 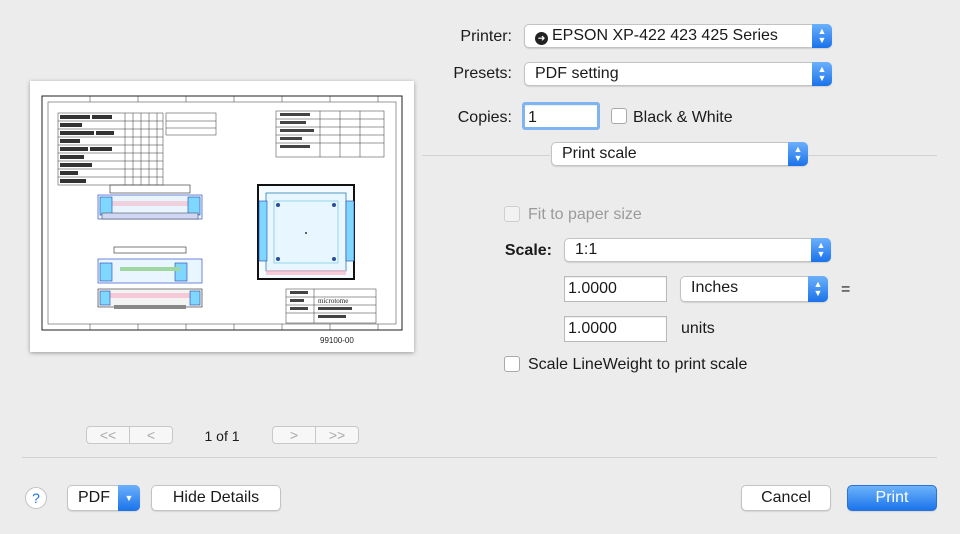 What do you see at coordinates (482, 73) in the screenshot?
I see `presets-label: Presets:` at bounding box center [482, 73].